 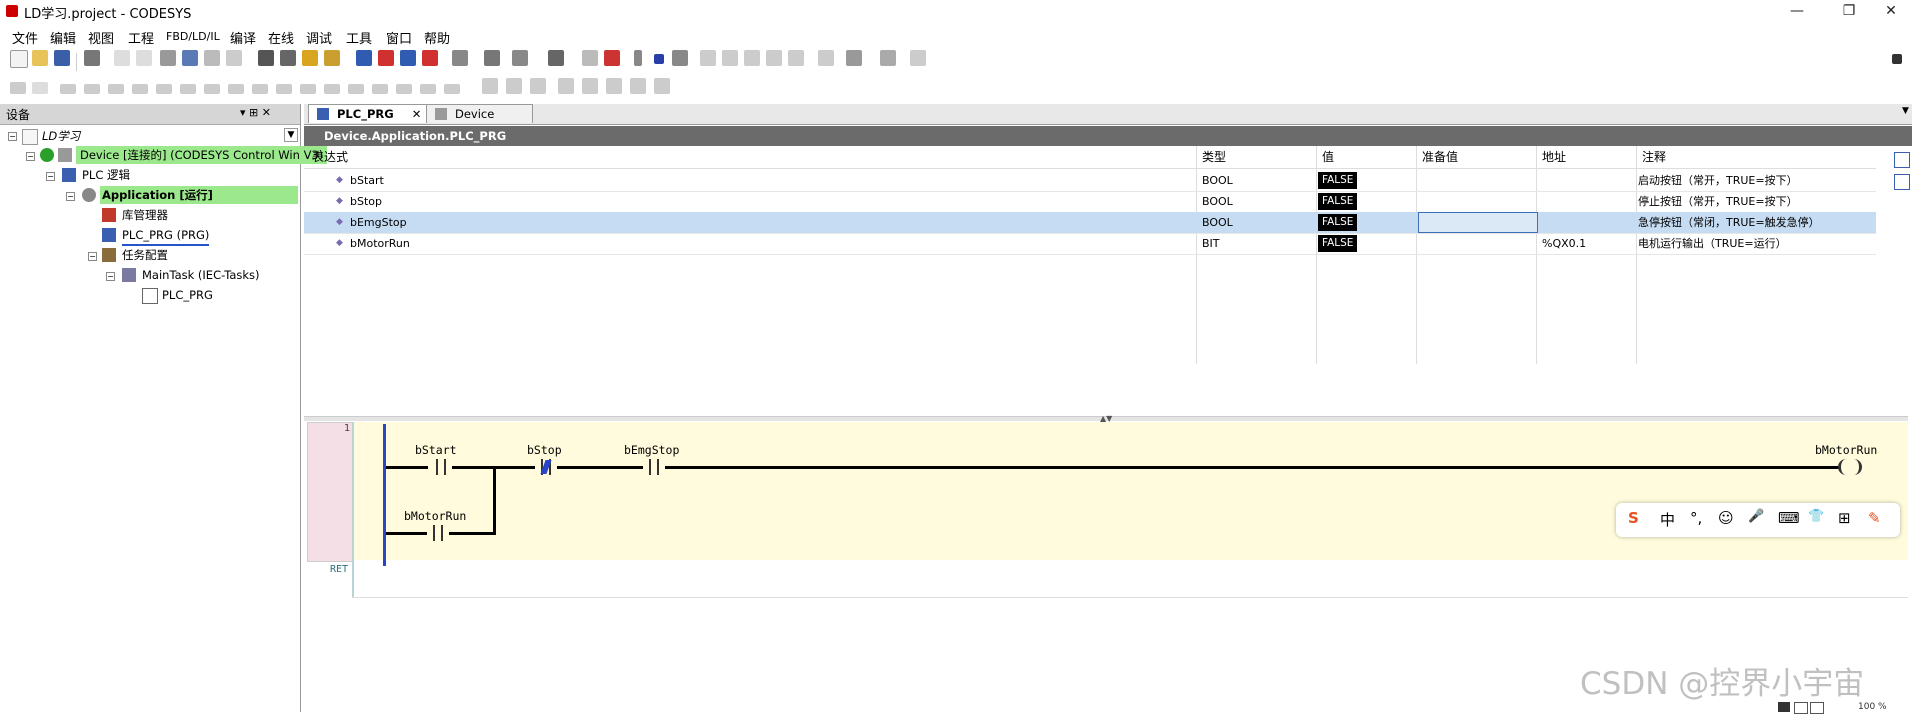 I want to click on logout-icon, so click(x=386, y=58).